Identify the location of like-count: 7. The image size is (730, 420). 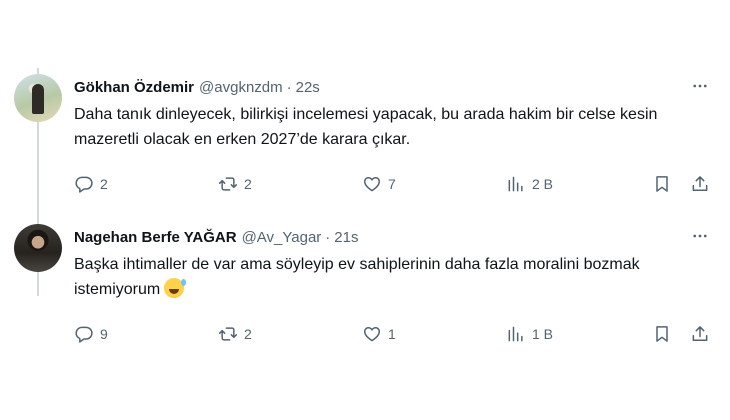
(392, 184).